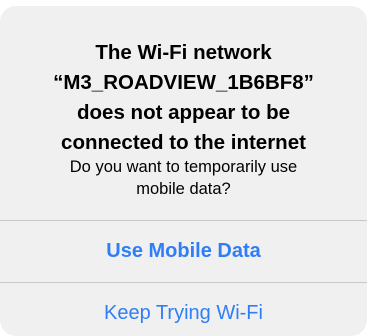 The height and width of the screenshot is (336, 367). Describe the element at coordinates (183, 142) in the screenshot. I see `alert-title-line: connected to the internet` at that location.